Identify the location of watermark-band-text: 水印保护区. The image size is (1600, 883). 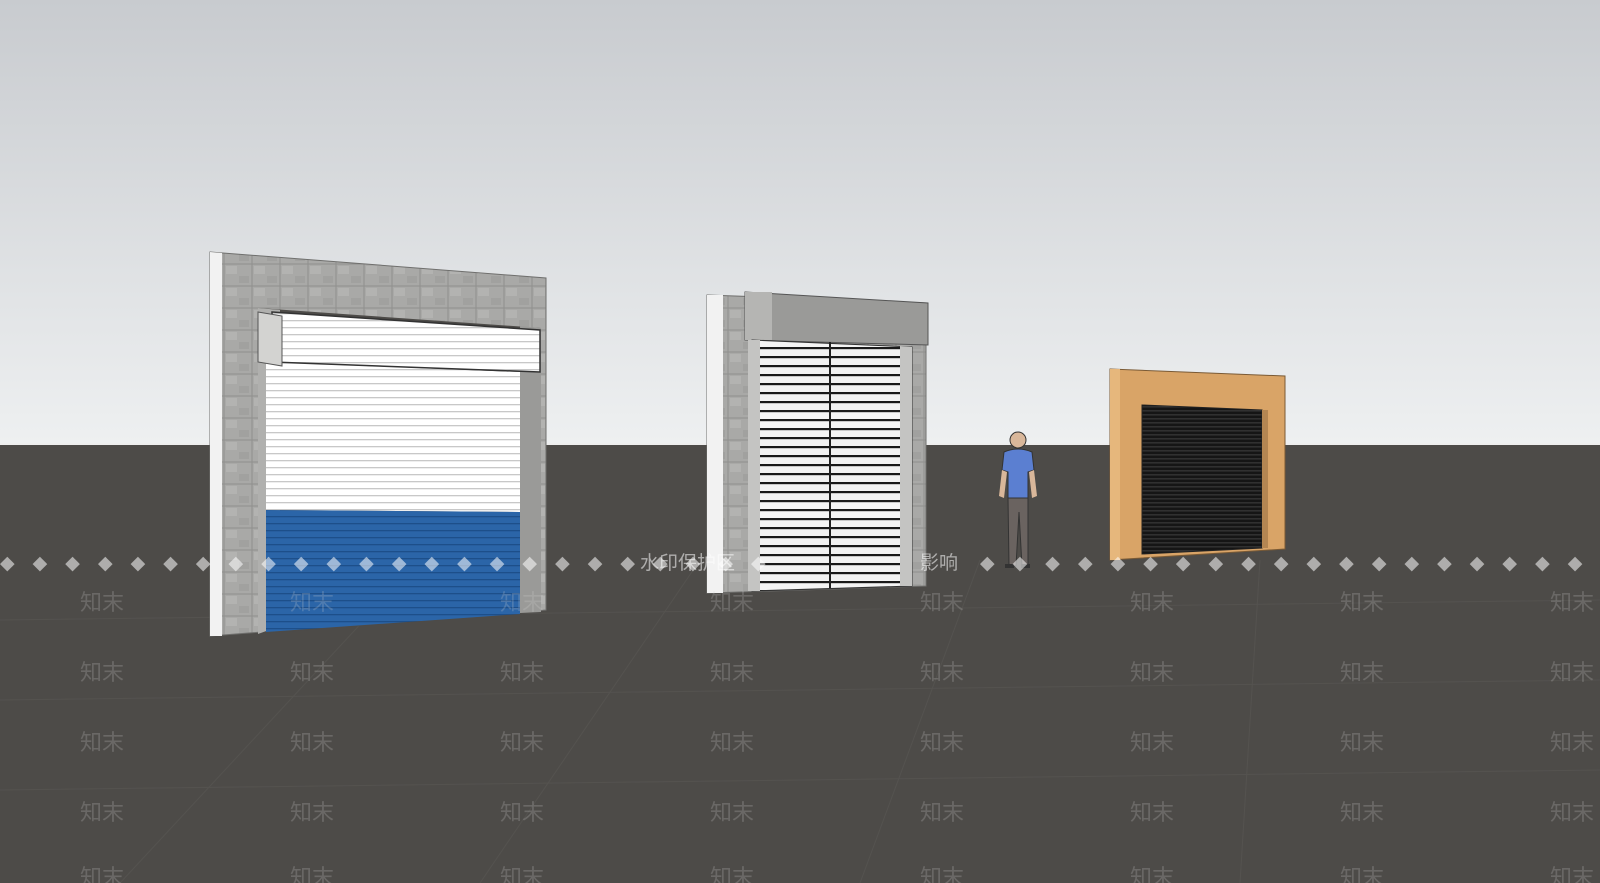
(688, 563).